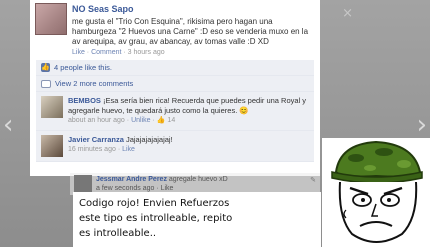 The image size is (430, 247). I want to click on post-author: NO Seas Sapo, so click(193, 9).